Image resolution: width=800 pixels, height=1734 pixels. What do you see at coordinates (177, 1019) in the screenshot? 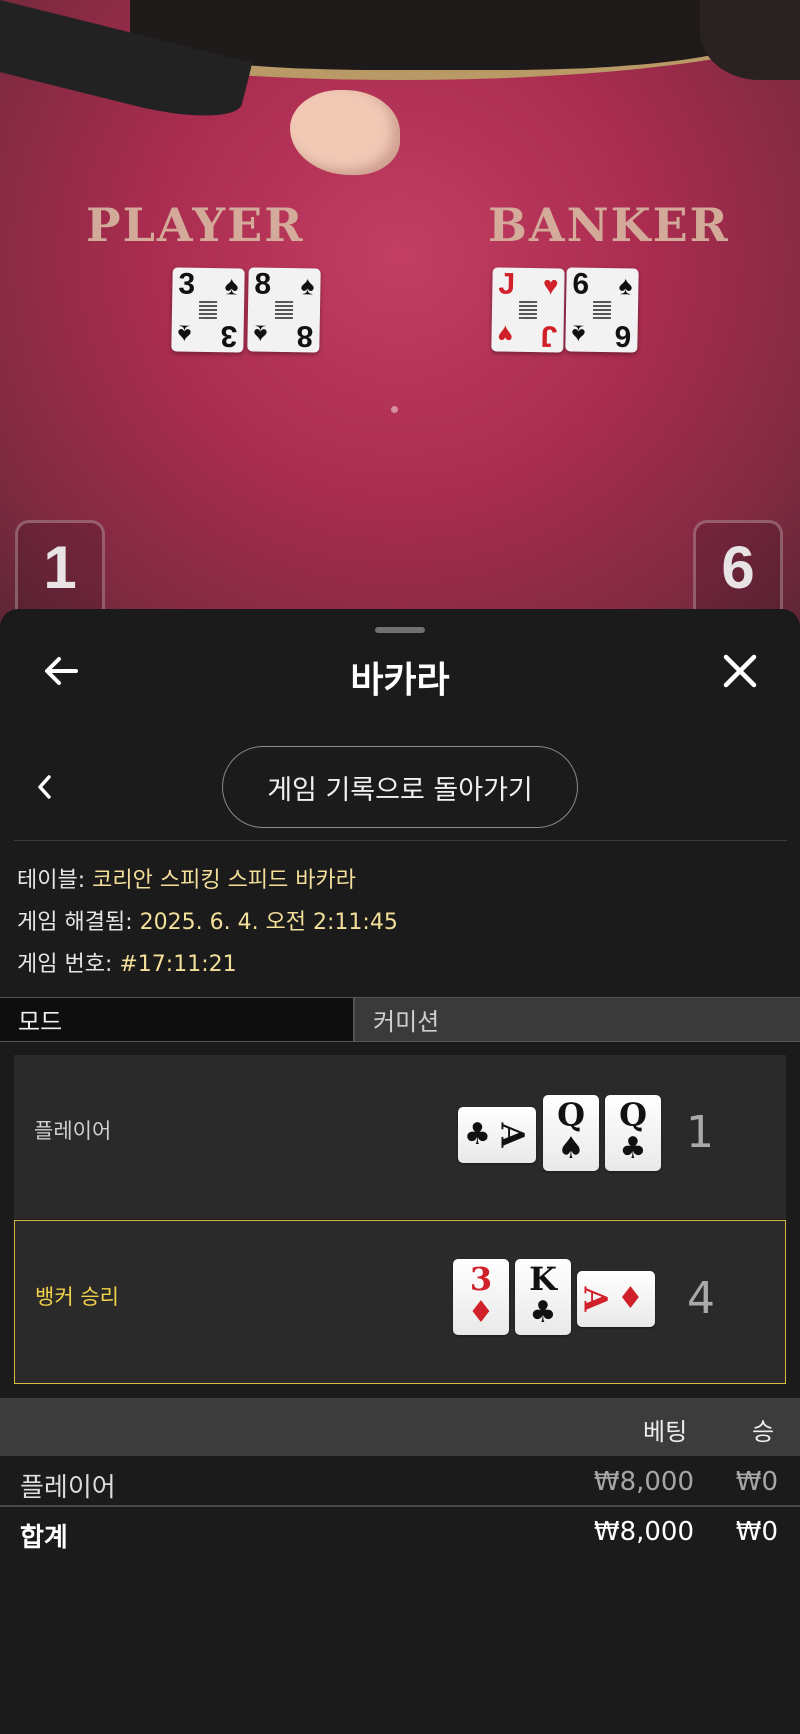
I see `mode-label: 모드` at bounding box center [177, 1019].